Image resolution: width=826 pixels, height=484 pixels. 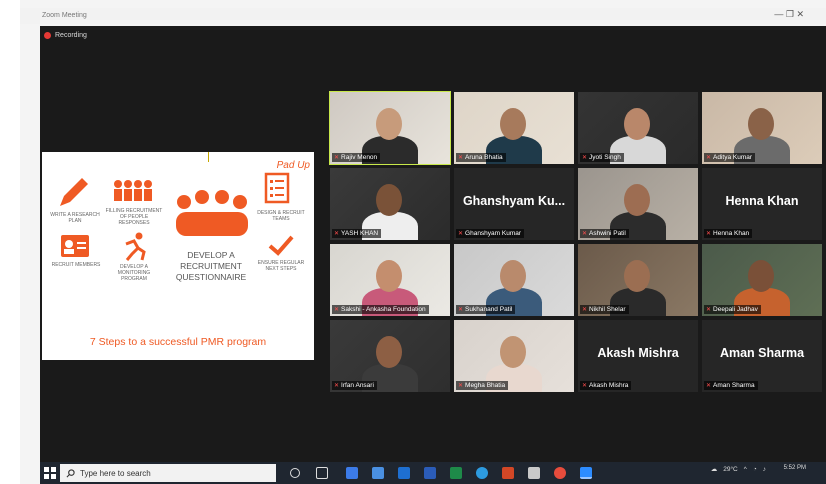 What do you see at coordinates (490, 233) in the screenshot?
I see `participant-name-label: ✕ Ghanshyam Kumar` at bounding box center [490, 233].